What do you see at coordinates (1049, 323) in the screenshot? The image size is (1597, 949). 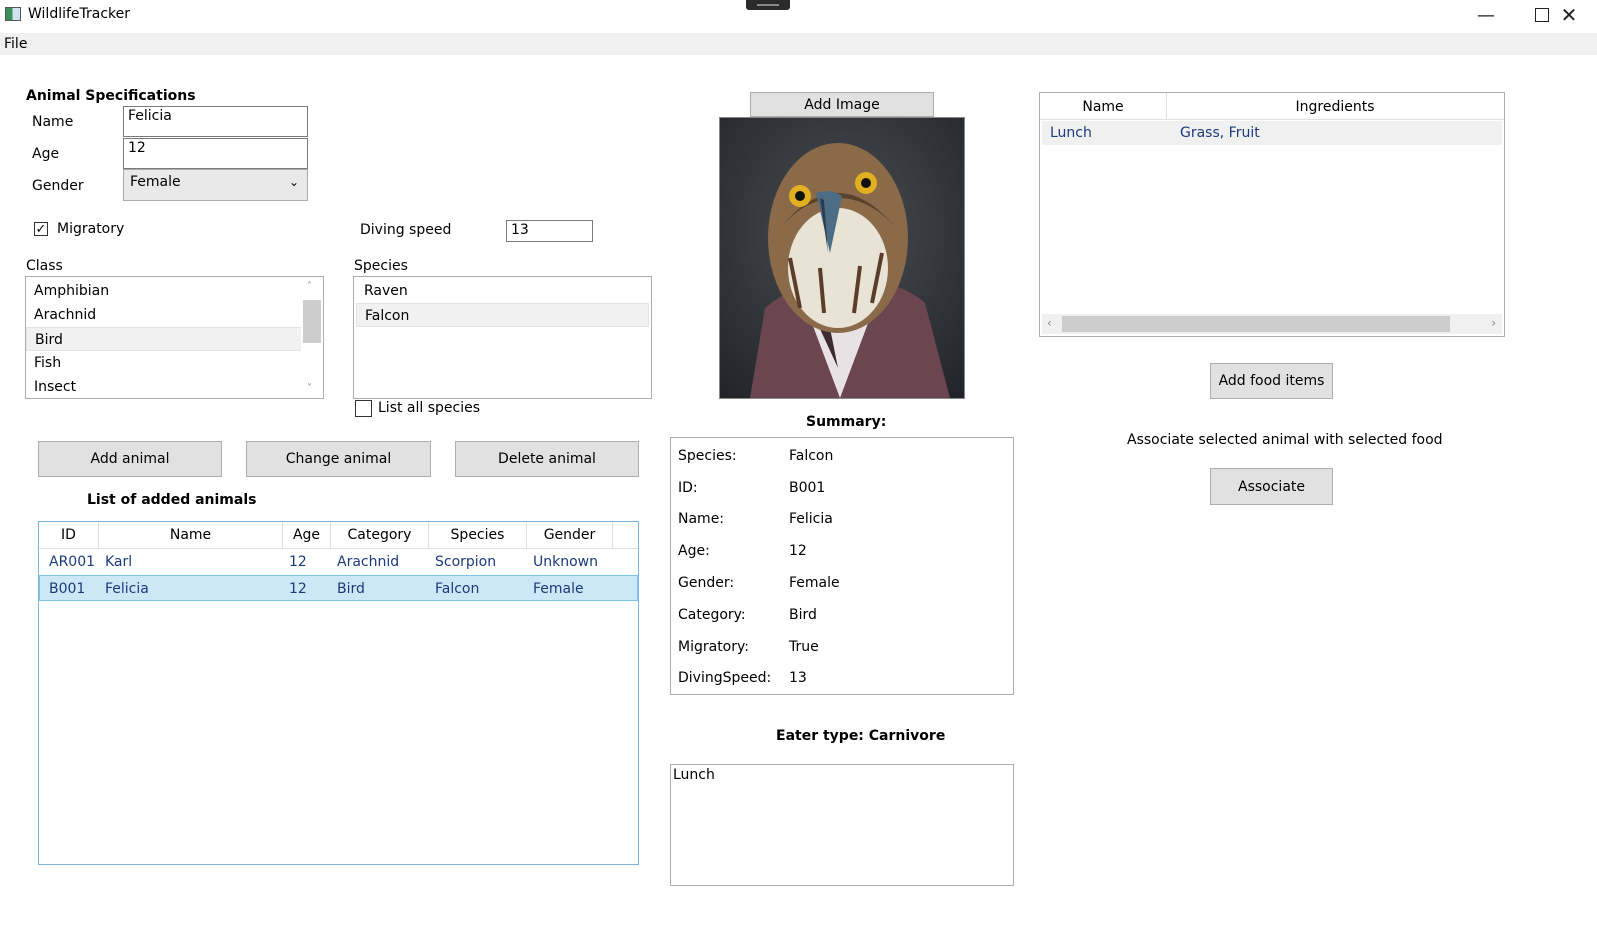 I see `scroll-left-icon: ‹` at bounding box center [1049, 323].